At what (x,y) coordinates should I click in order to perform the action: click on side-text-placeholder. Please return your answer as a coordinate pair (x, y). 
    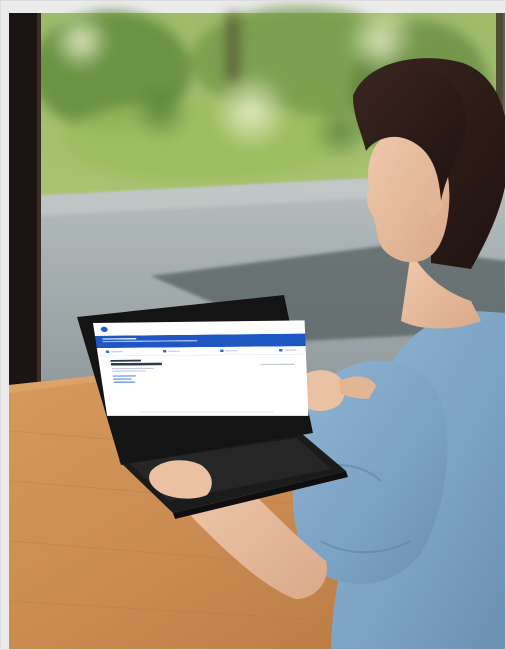
    Looking at the image, I should click on (277, 364).